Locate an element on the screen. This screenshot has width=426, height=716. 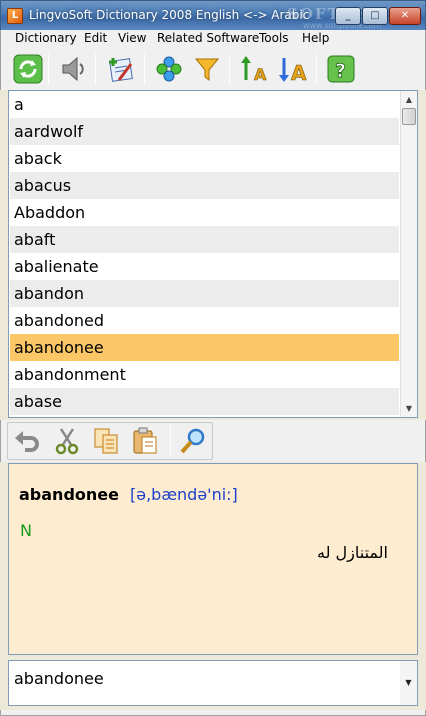
cut-button is located at coordinates (67, 441).